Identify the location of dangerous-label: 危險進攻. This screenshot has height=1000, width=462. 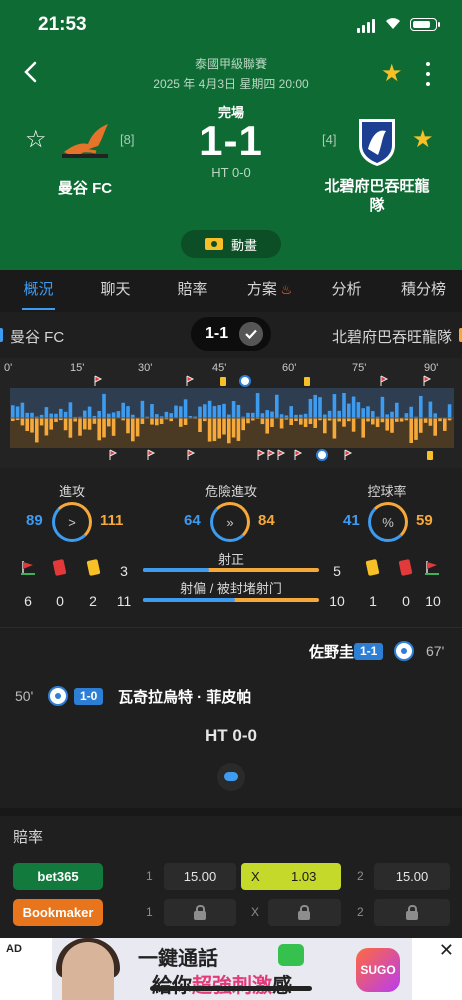
(230, 491).